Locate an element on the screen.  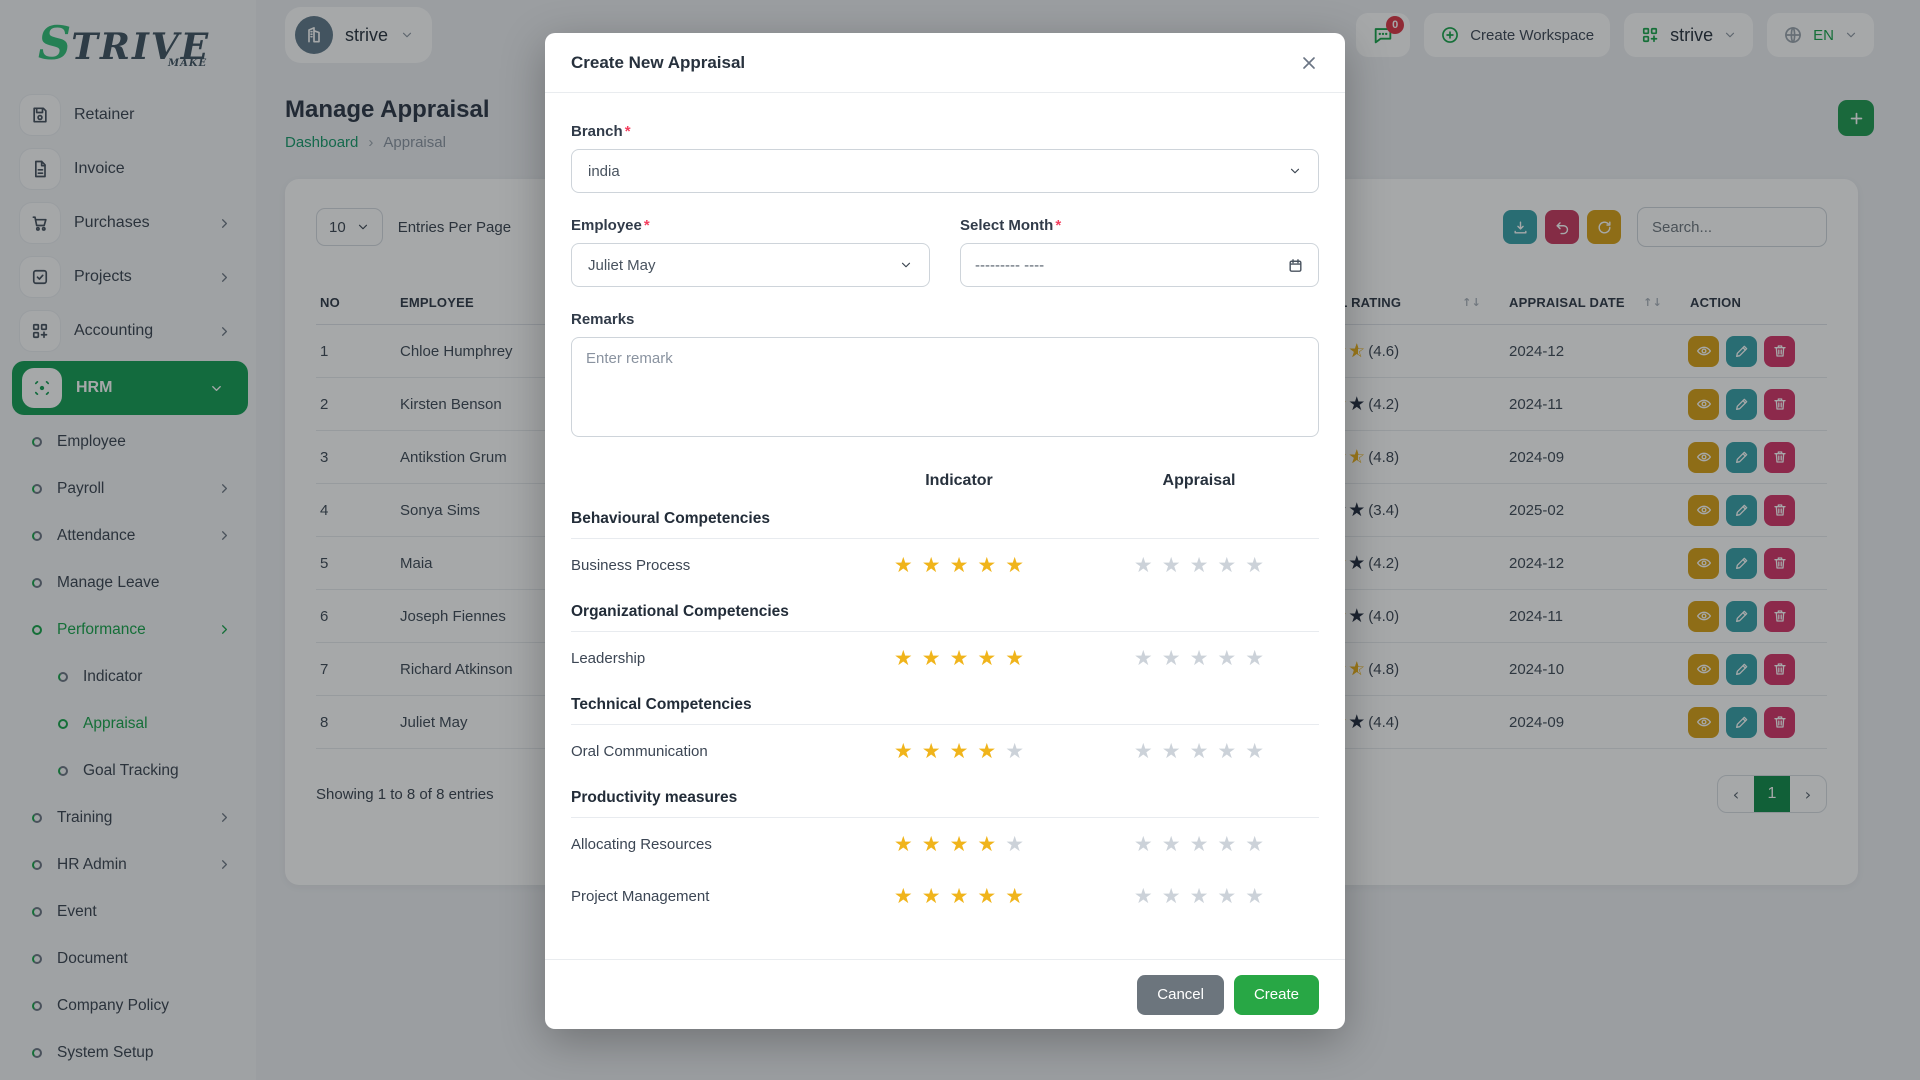
competency-label: Project Management is located at coordinates (640, 896).